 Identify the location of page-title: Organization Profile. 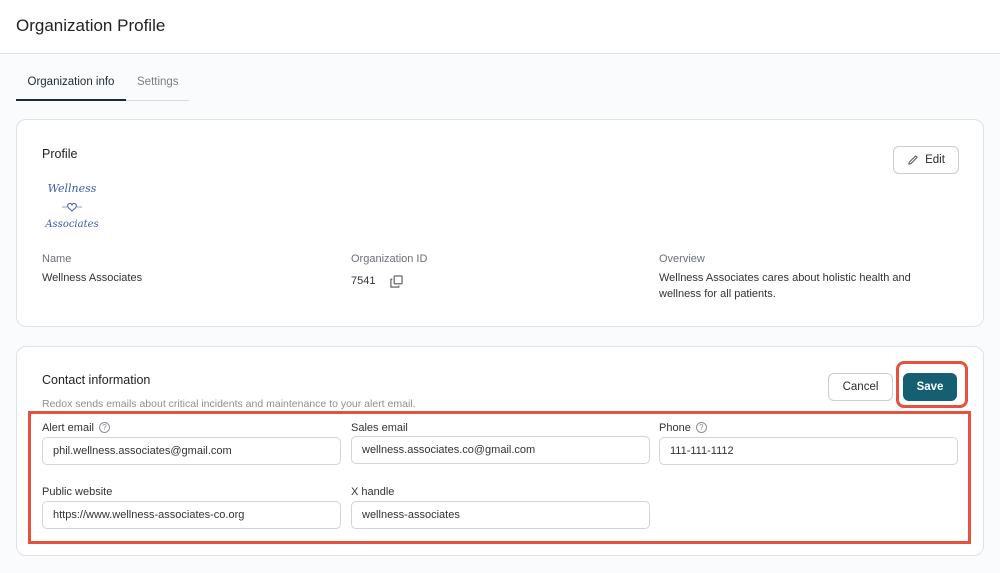
(91, 25).